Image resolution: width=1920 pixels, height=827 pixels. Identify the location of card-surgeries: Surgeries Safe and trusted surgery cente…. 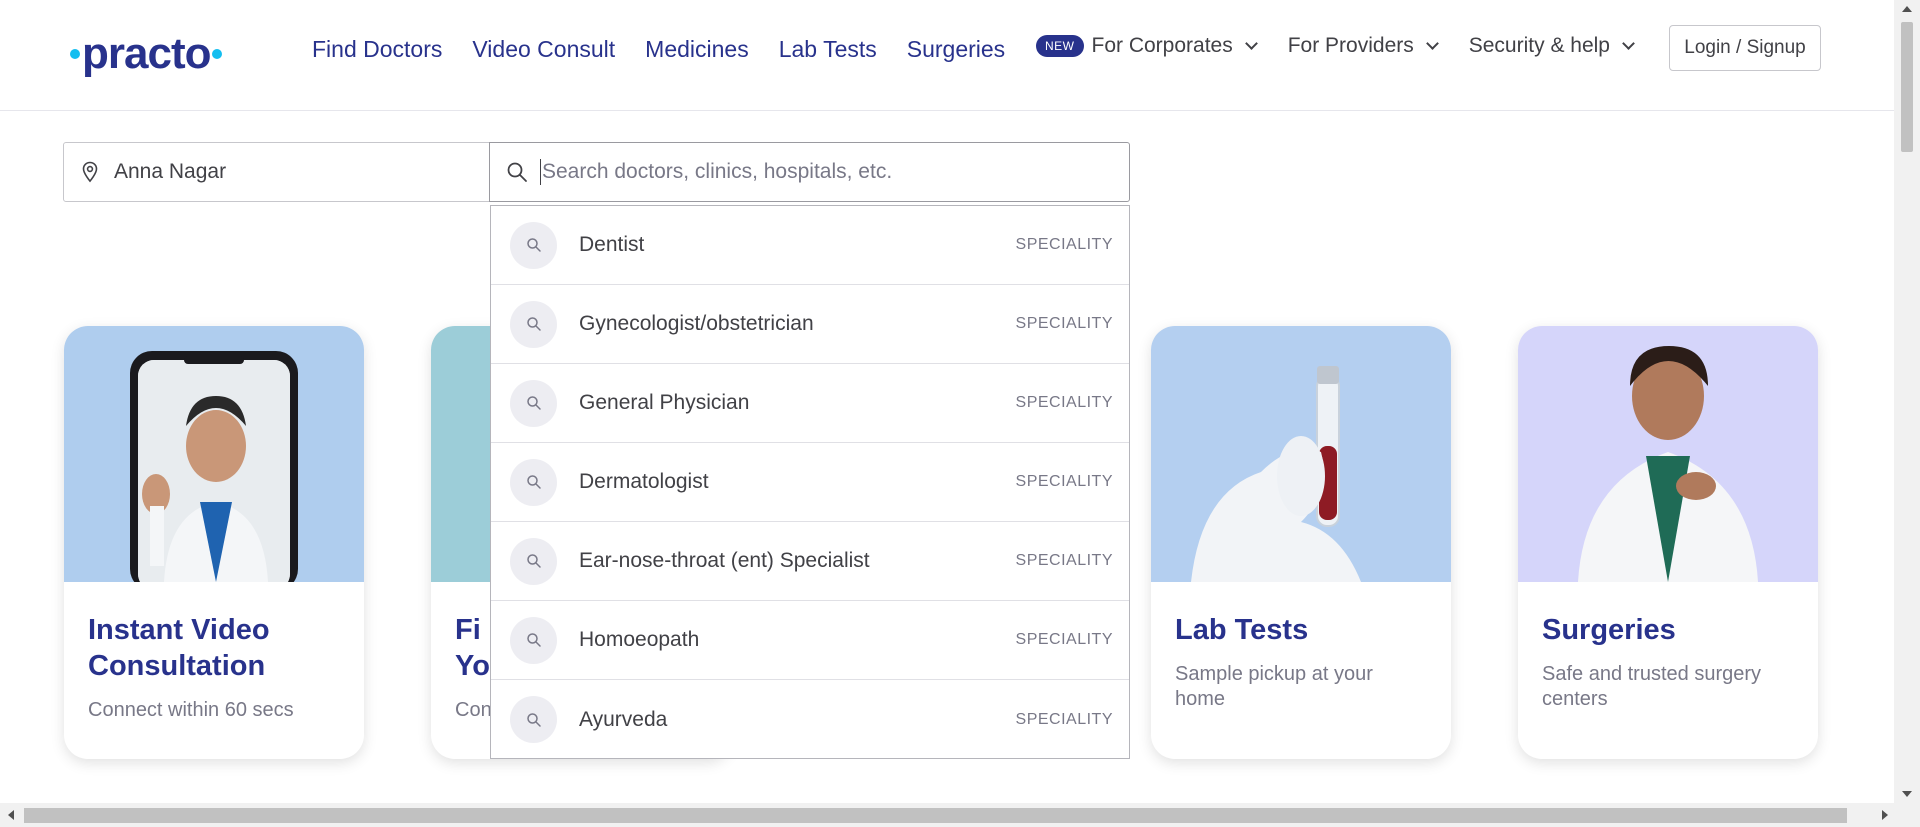
(1668, 542).